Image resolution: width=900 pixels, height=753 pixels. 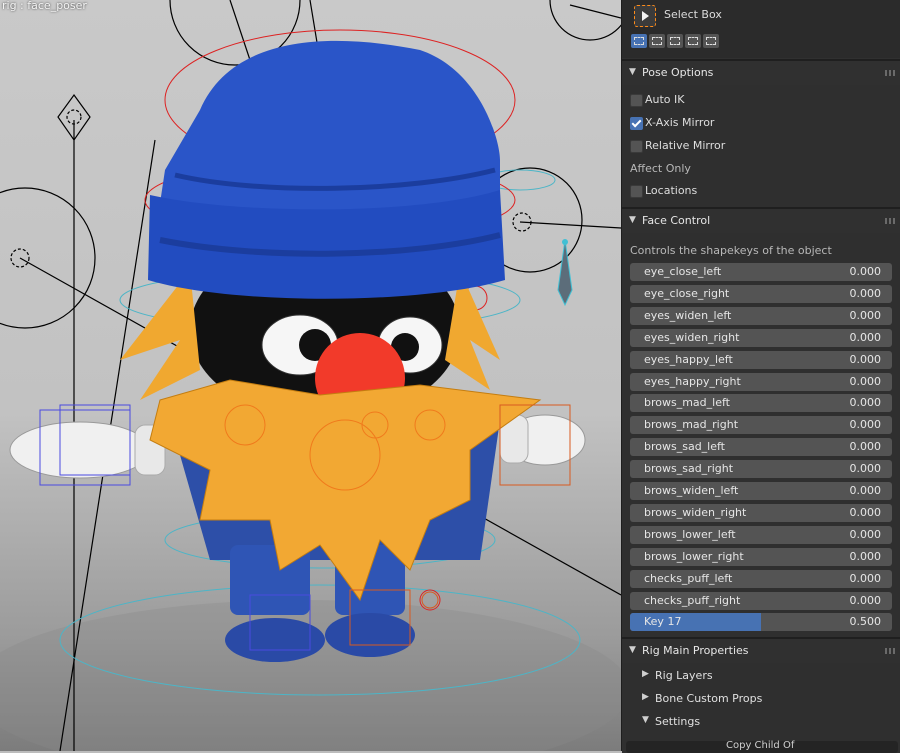 What do you see at coordinates (693, 14) in the screenshot?
I see `active-tool-label: Select Box` at bounding box center [693, 14].